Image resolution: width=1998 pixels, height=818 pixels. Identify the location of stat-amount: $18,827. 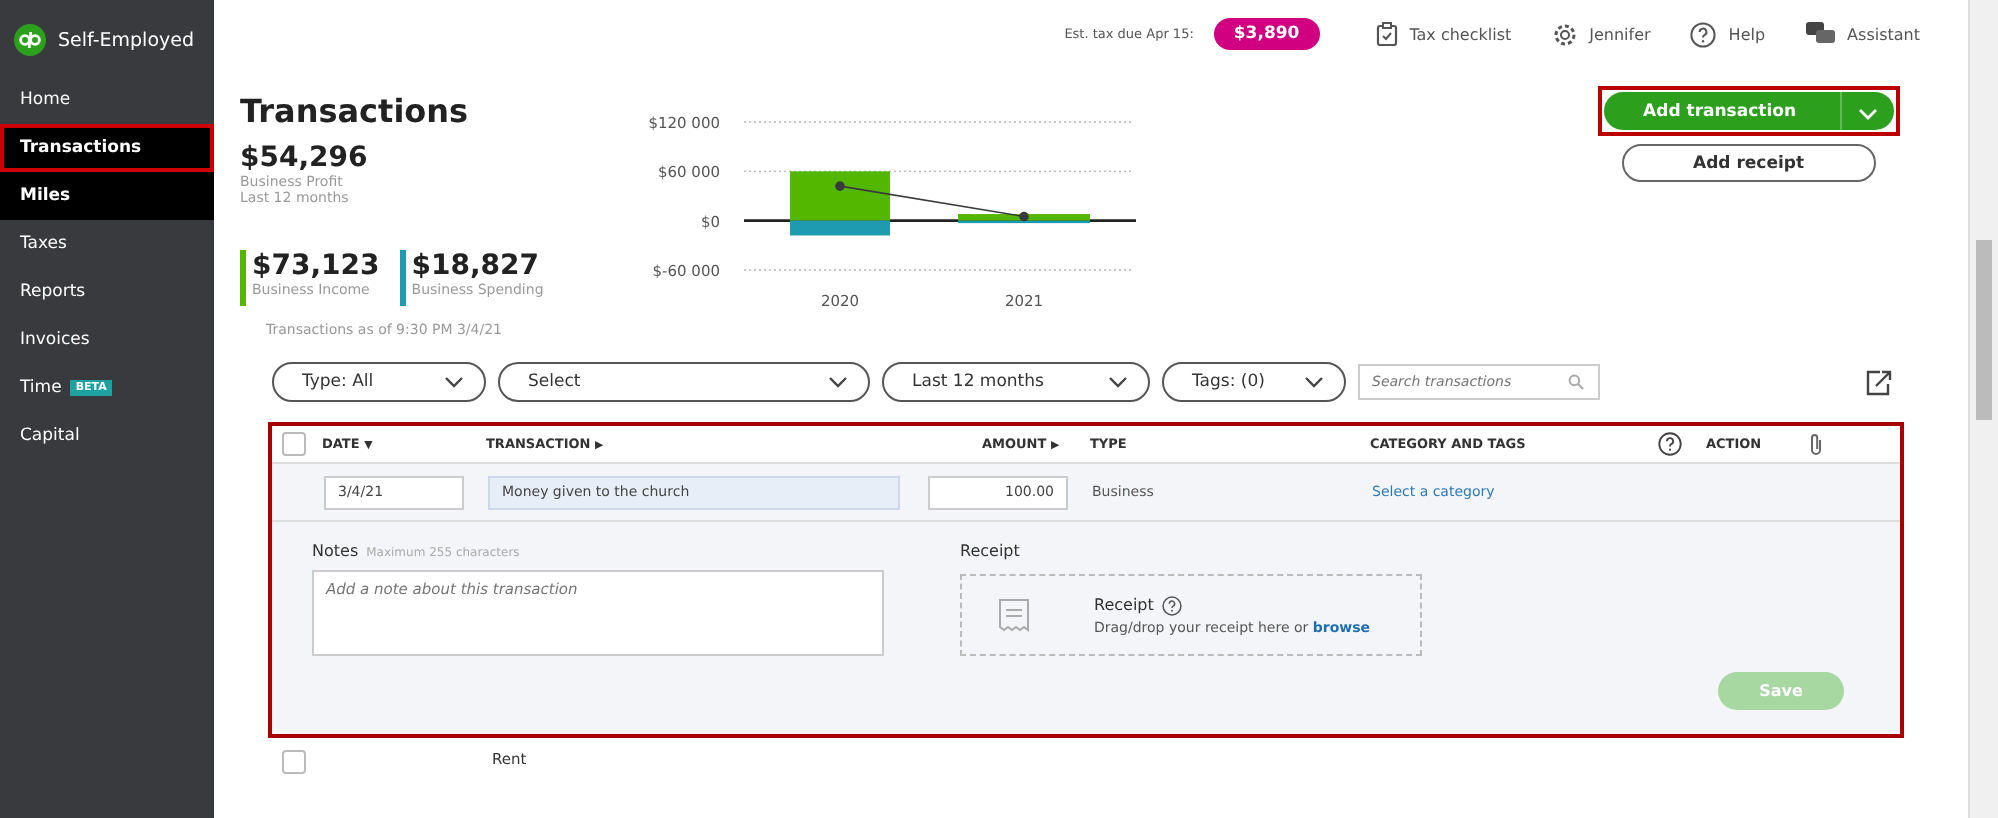
(476, 266).